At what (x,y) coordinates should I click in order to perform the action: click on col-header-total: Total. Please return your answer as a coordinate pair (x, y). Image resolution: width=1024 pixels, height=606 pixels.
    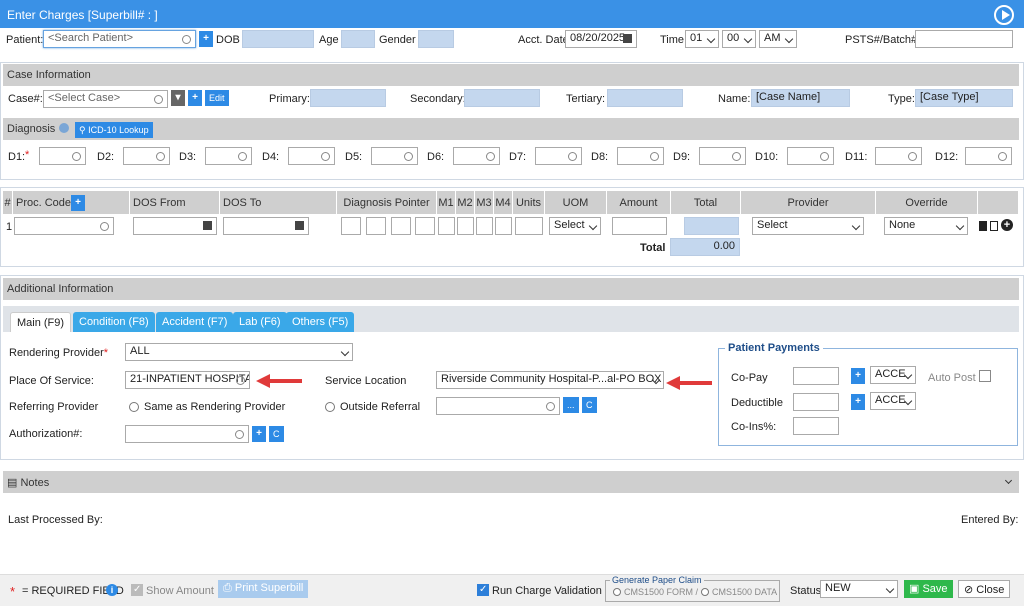
    Looking at the image, I should click on (706, 202).